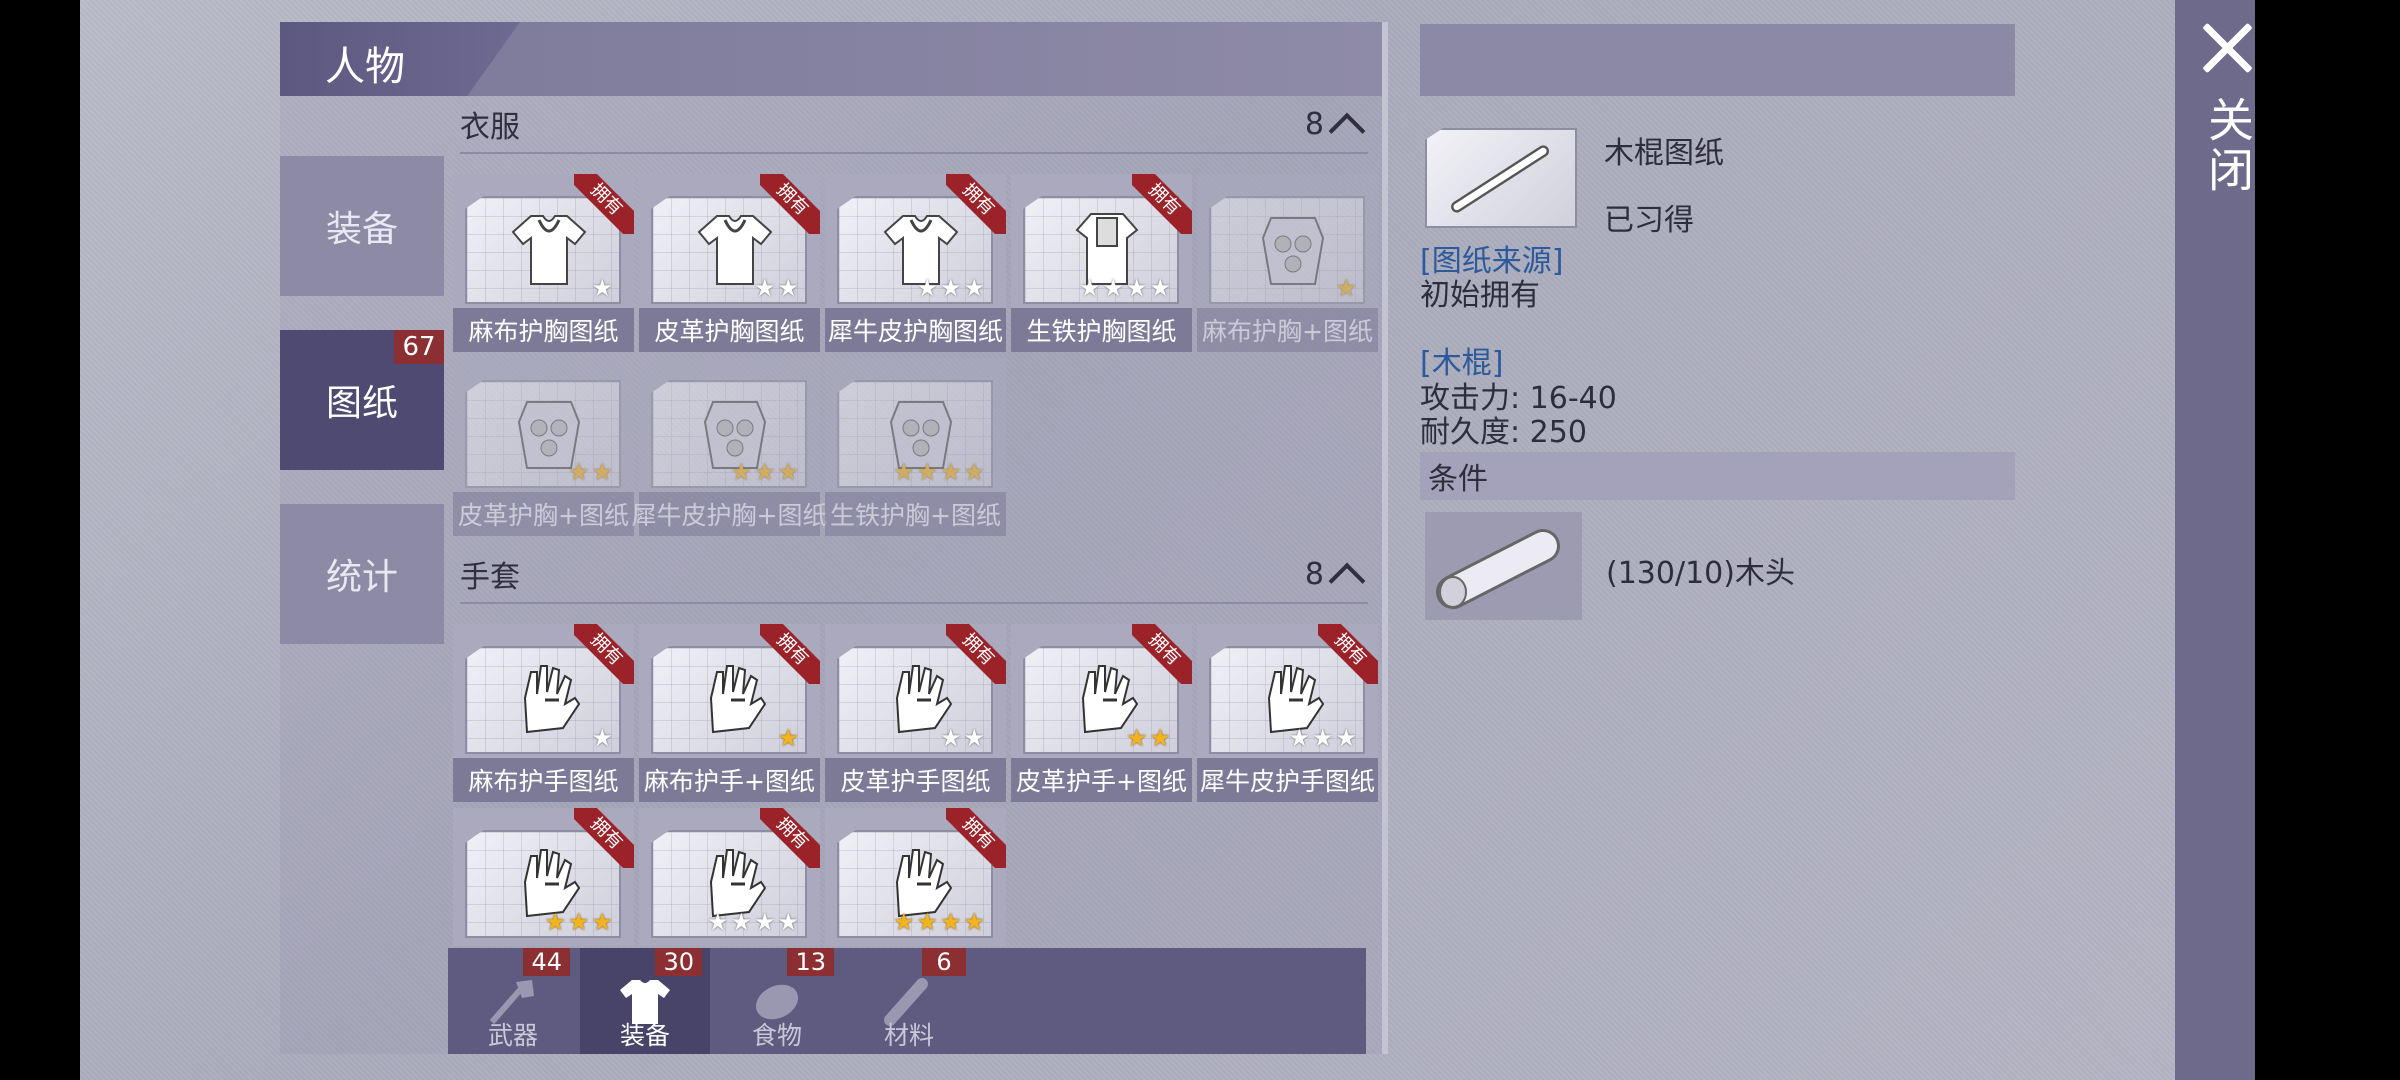 The image size is (2400, 1080). Describe the element at coordinates (908, 1035) in the screenshot. I see `category-label: 材料` at that location.